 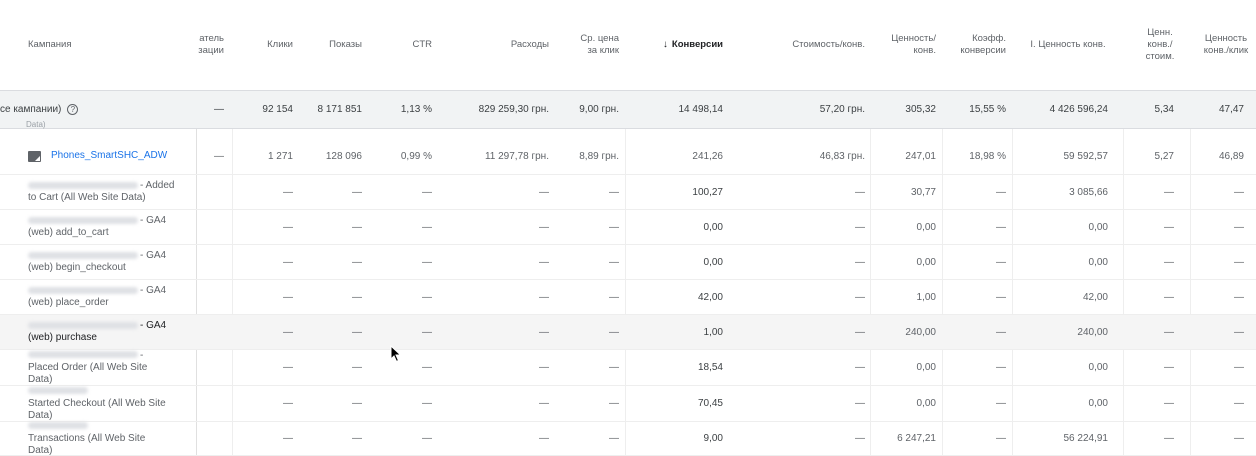 What do you see at coordinates (97, 403) in the screenshot?
I see `conversion-action-label: Started Checkout (All Web Site` at bounding box center [97, 403].